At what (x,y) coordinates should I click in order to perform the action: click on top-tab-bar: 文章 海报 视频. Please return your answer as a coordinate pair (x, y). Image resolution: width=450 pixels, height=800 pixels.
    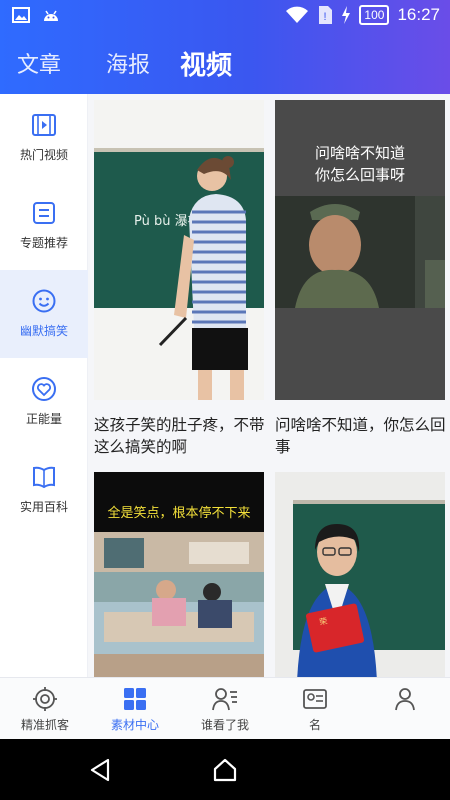
    Looking at the image, I should click on (130, 63).